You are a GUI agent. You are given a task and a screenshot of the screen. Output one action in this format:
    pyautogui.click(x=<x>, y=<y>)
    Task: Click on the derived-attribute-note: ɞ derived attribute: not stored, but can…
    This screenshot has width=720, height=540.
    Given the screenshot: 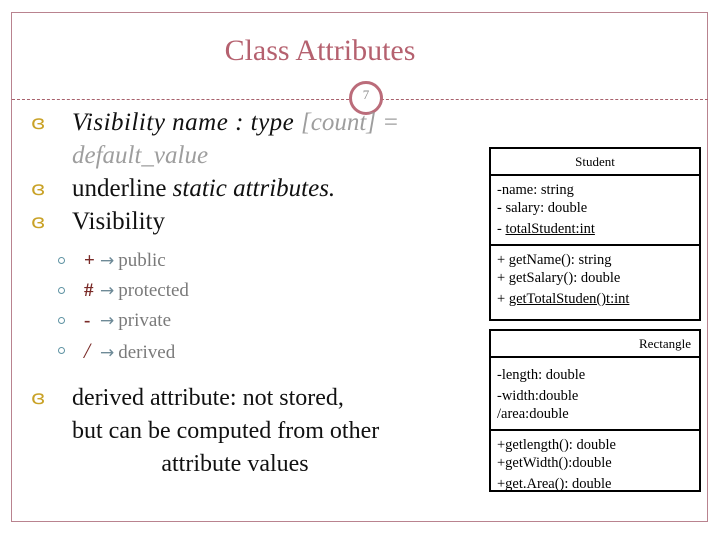 What is the action you would take?
    pyautogui.click(x=255, y=431)
    